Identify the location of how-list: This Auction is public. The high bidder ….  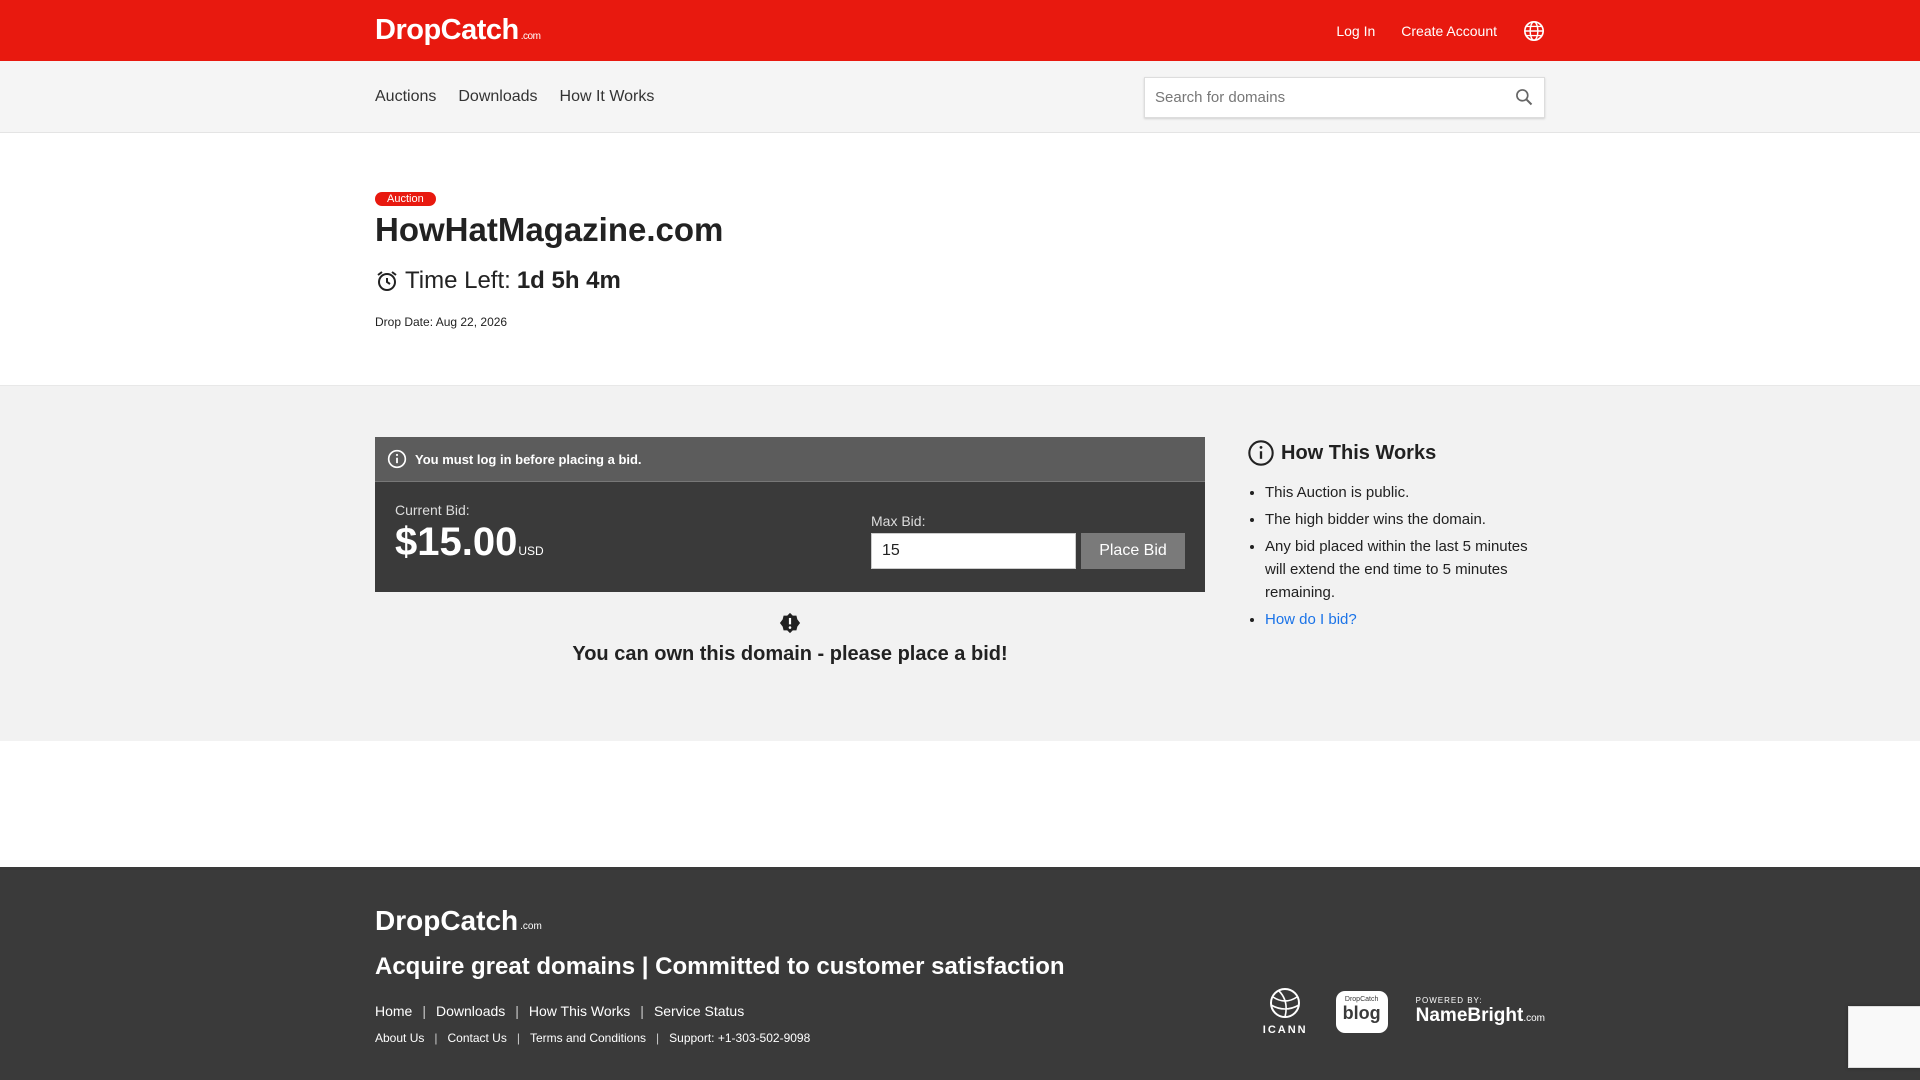
(1396, 556).